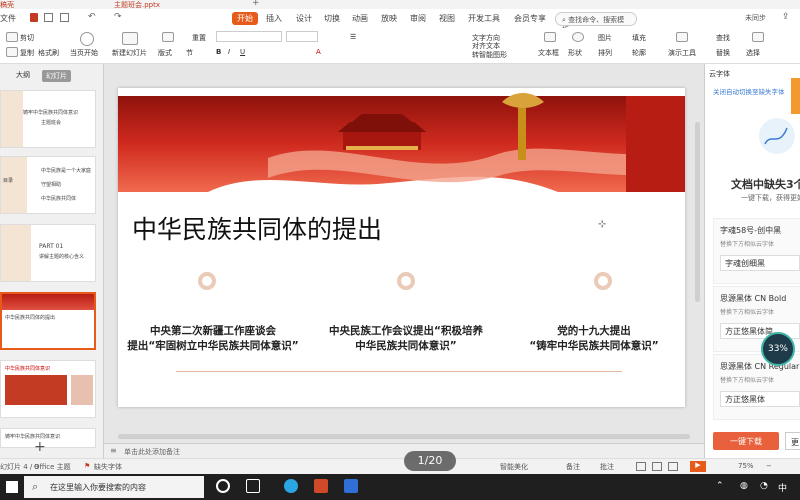 Image resolution: width=800 pixels, height=500 pixels. I want to click on slide-thumb-3: PART 01 讲解主题的核心含义, so click(48, 253).